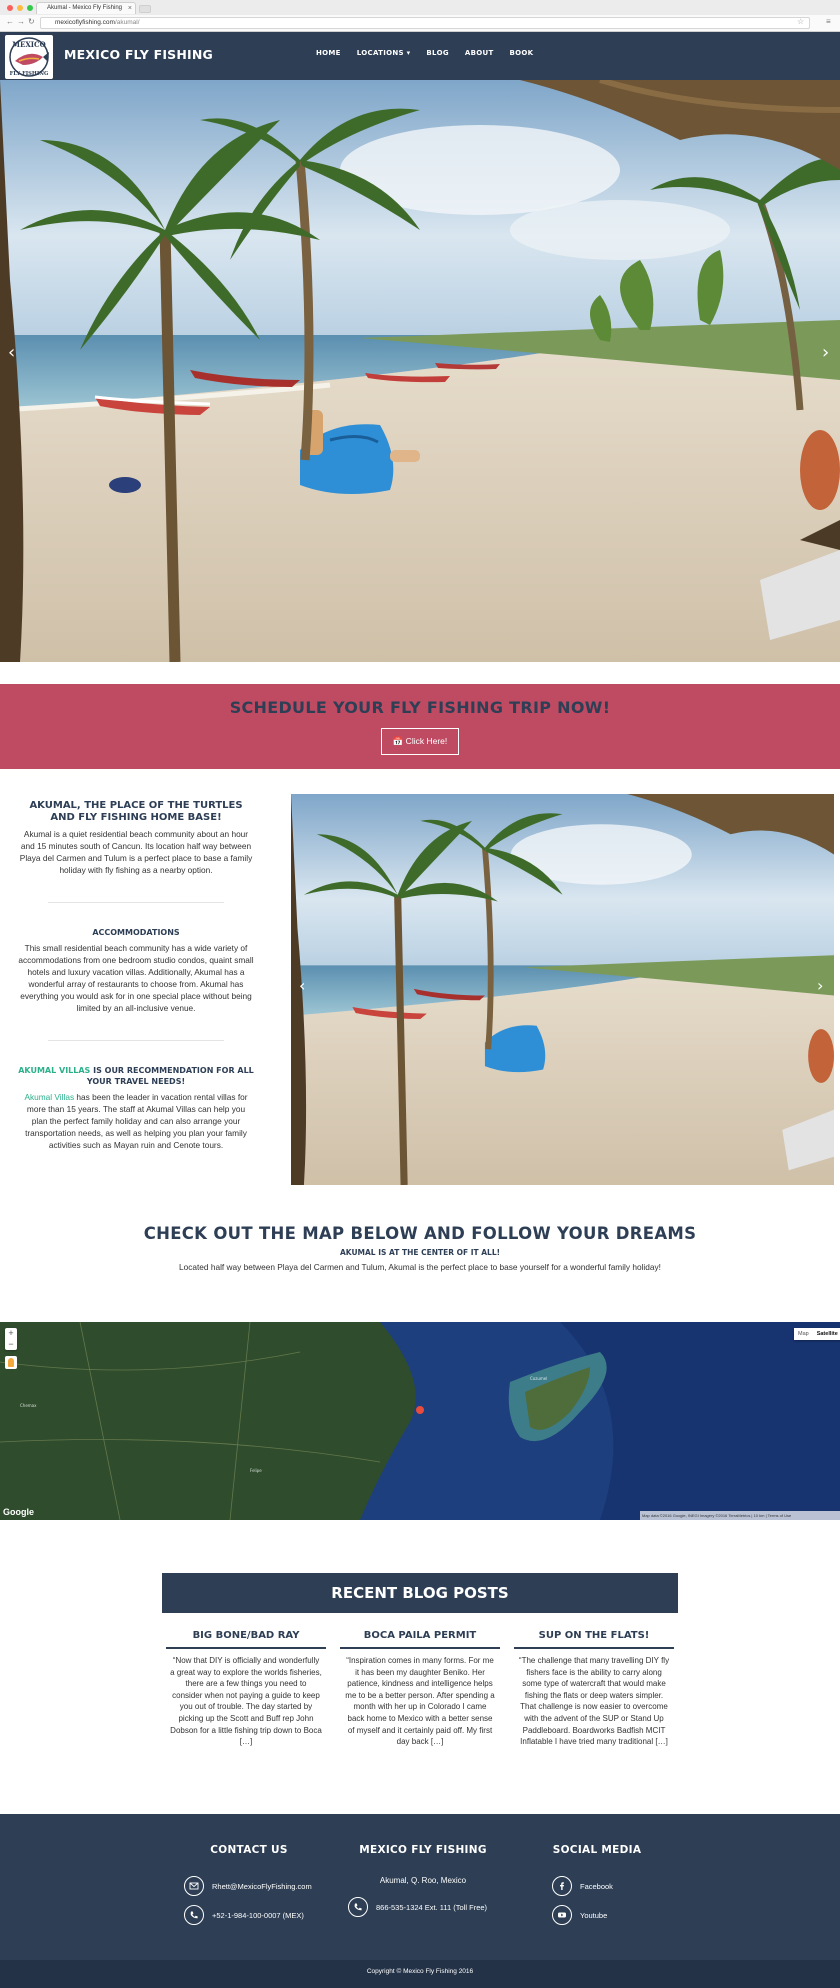 The image size is (840, 1988). I want to click on close-window-button, so click(10, 8).